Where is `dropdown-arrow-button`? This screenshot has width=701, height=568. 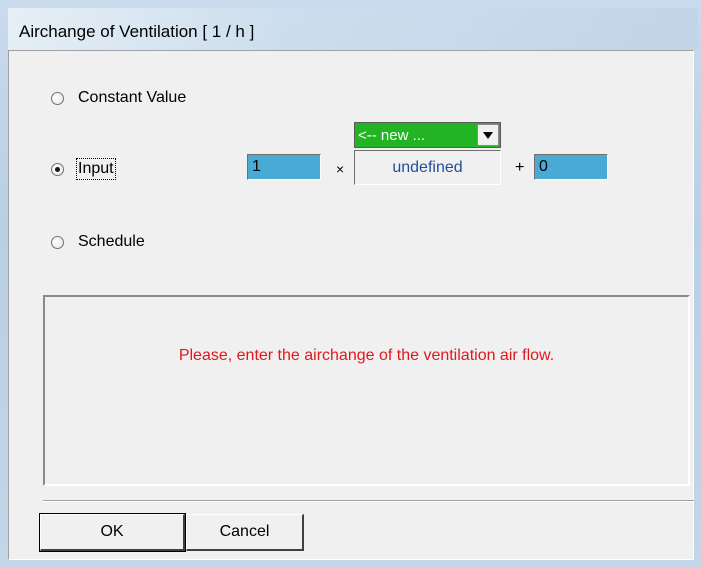
dropdown-arrow-button is located at coordinates (488, 135).